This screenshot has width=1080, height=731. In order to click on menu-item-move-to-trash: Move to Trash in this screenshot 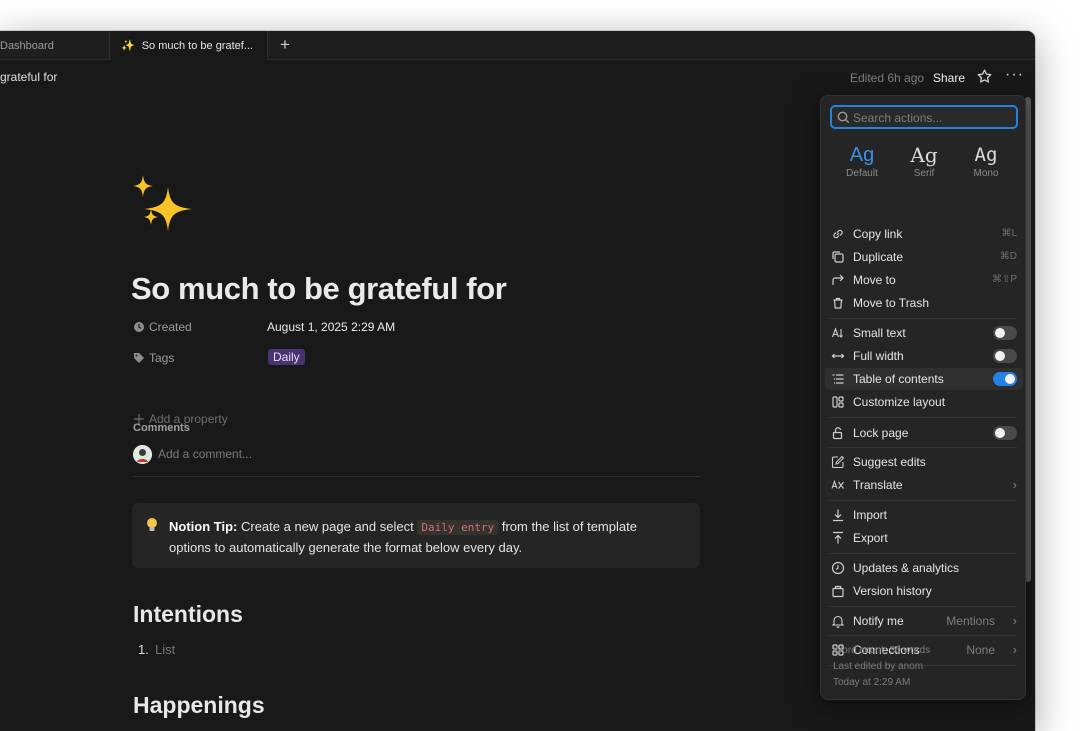, I will do `click(924, 303)`.